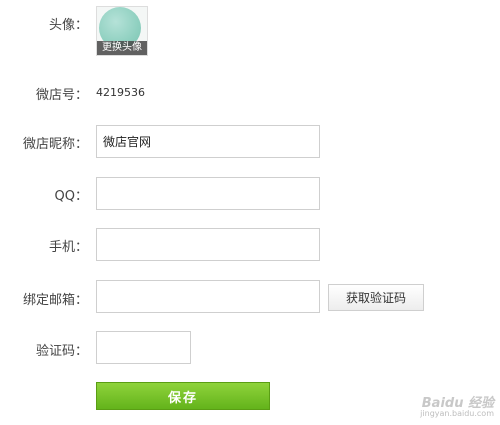  I want to click on shop-nickname-input, so click(208, 141).